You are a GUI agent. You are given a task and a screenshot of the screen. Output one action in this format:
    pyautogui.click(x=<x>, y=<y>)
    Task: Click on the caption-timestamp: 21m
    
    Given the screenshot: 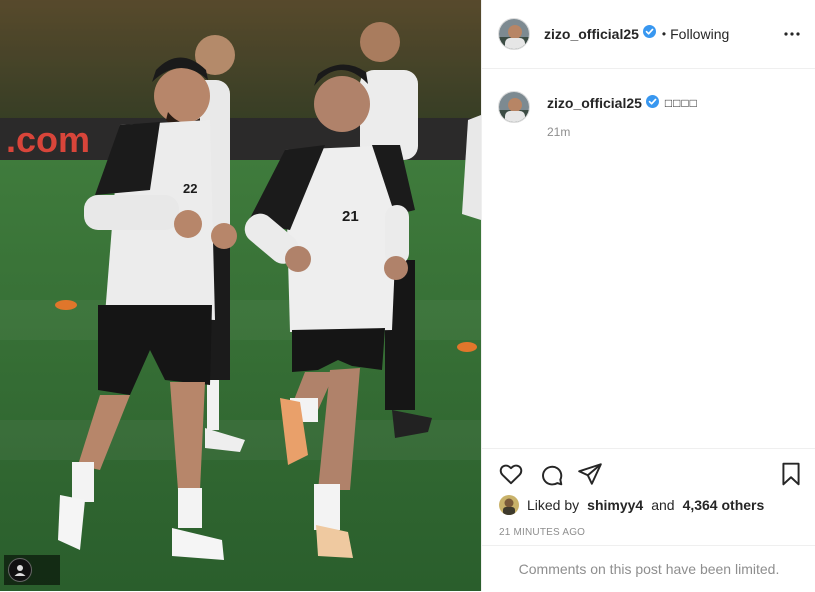 What is the action you would take?
    pyautogui.click(x=622, y=132)
    